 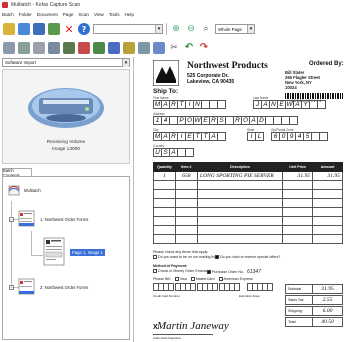 What do you see at coordinates (249, 296) in the screenshot?
I see `expiration-label: Expiration Date` at bounding box center [249, 296].